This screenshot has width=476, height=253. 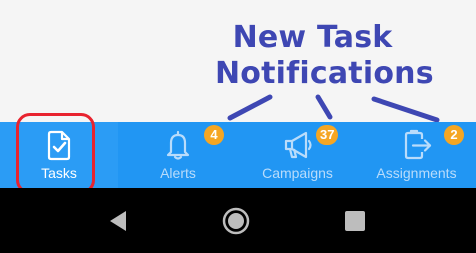 I want to click on arrow-to-assignments, so click(x=405, y=109).